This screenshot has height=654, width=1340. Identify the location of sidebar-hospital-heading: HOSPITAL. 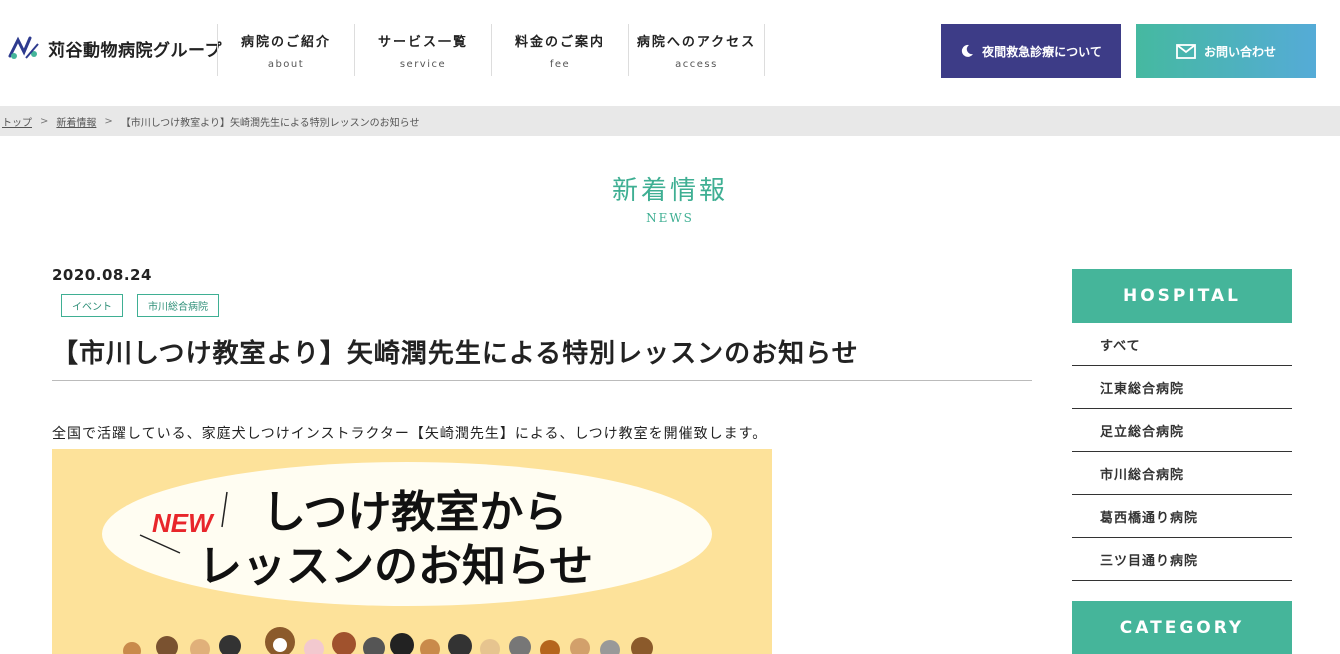
(1182, 296).